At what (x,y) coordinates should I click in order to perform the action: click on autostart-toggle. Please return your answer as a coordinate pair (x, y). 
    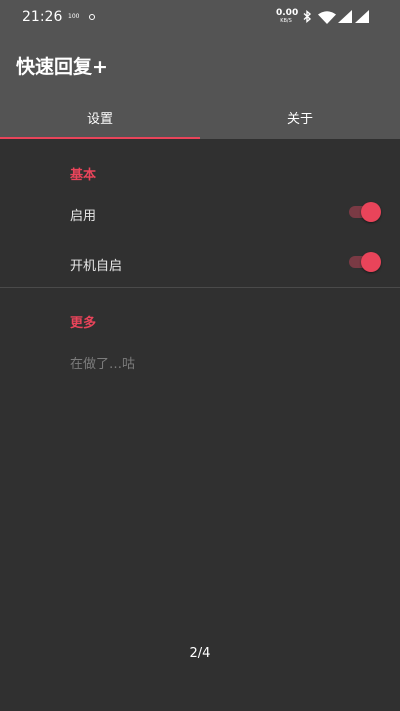
    Looking at the image, I should click on (364, 262).